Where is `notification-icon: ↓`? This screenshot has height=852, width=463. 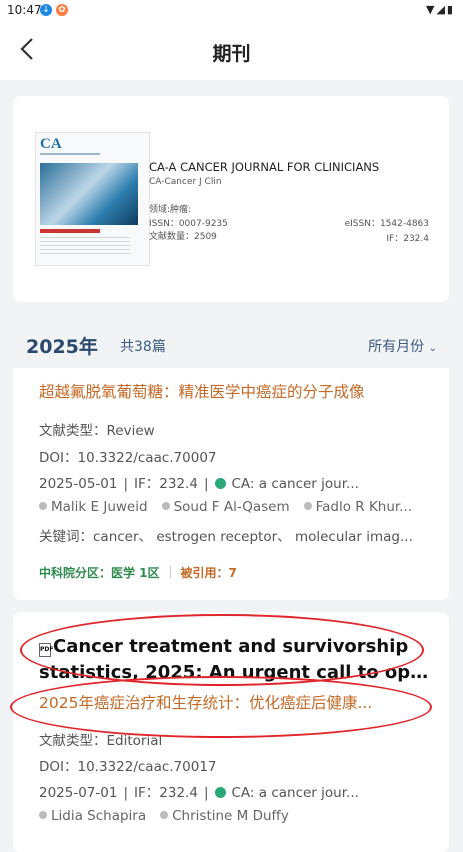 notification-icon: ↓ is located at coordinates (46, 10).